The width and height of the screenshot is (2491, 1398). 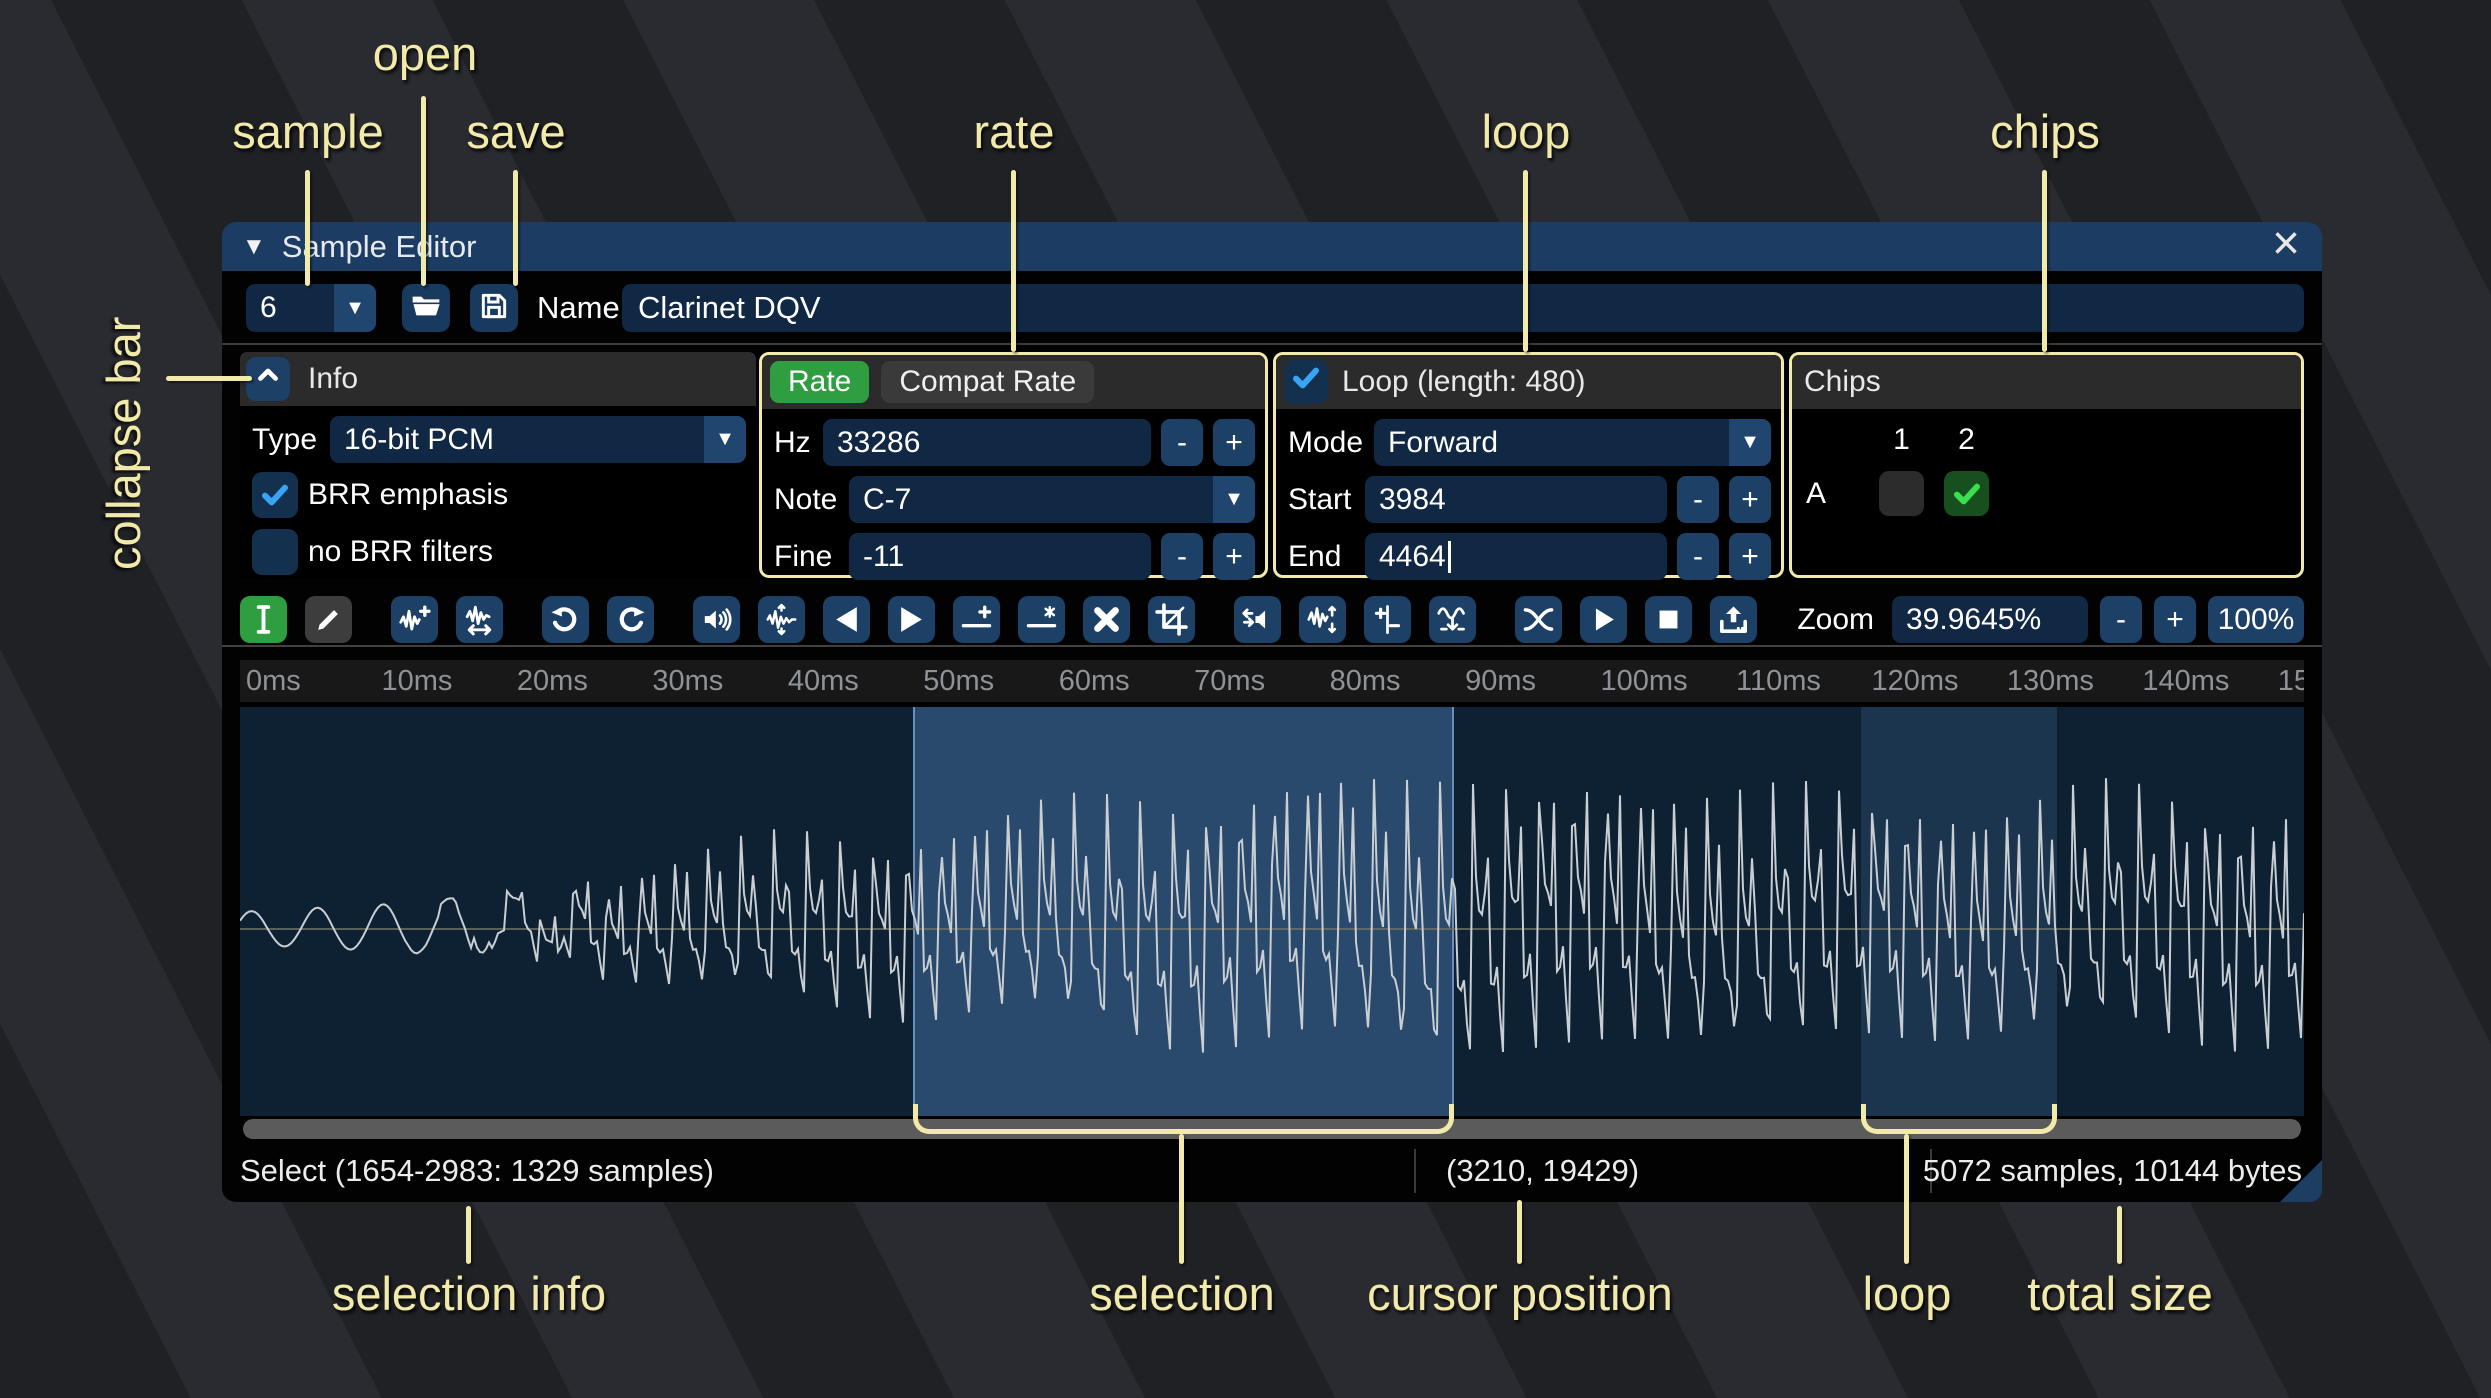 I want to click on ruler-tick-label: 80ms, so click(x=1365, y=681).